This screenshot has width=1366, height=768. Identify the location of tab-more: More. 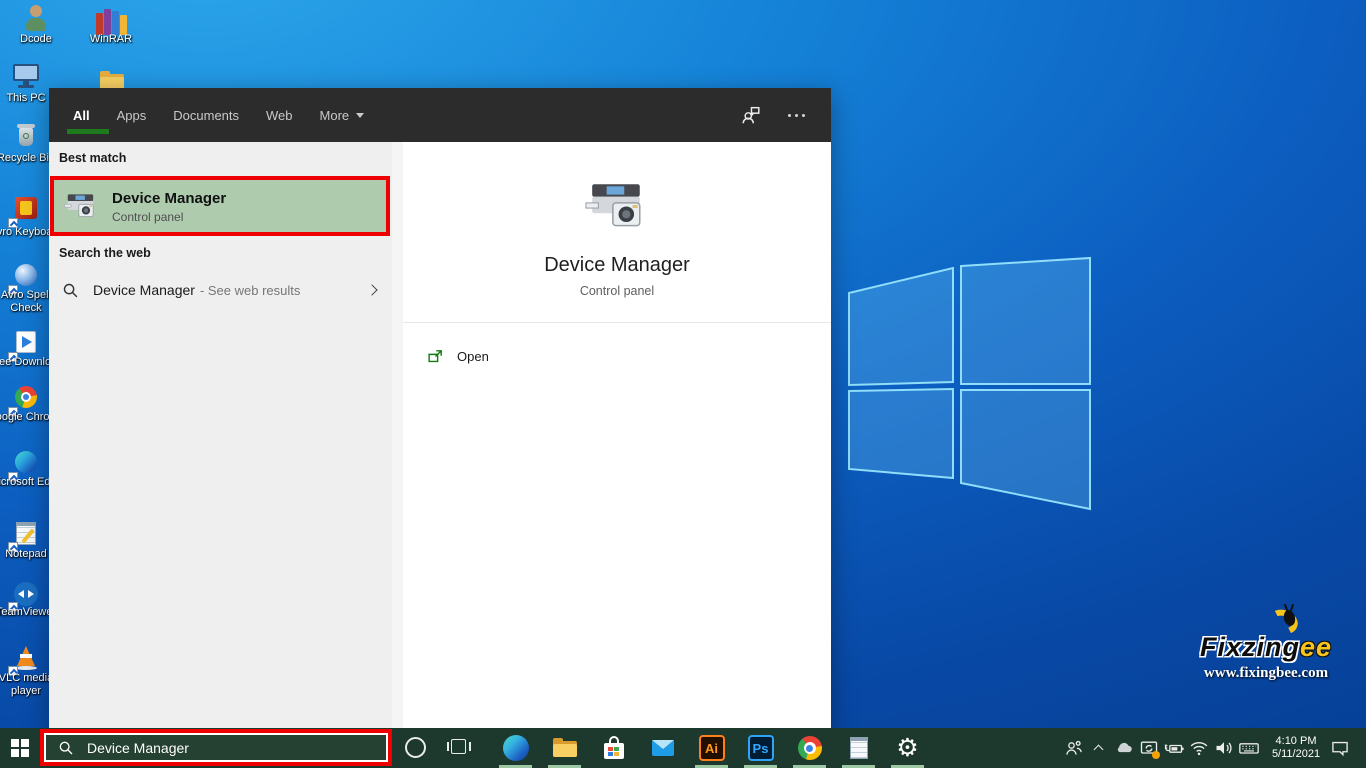
(342, 115).